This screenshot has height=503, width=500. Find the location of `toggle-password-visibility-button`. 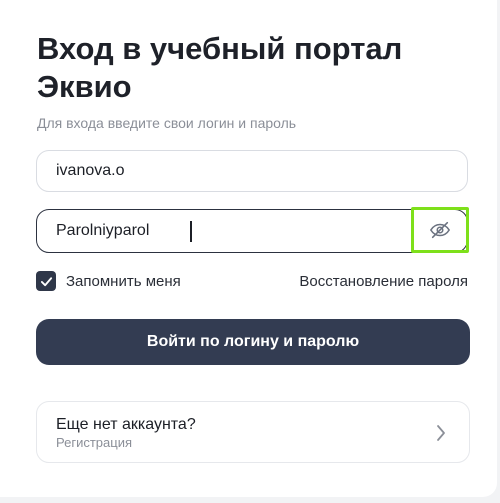

toggle-password-visibility-button is located at coordinates (440, 230).